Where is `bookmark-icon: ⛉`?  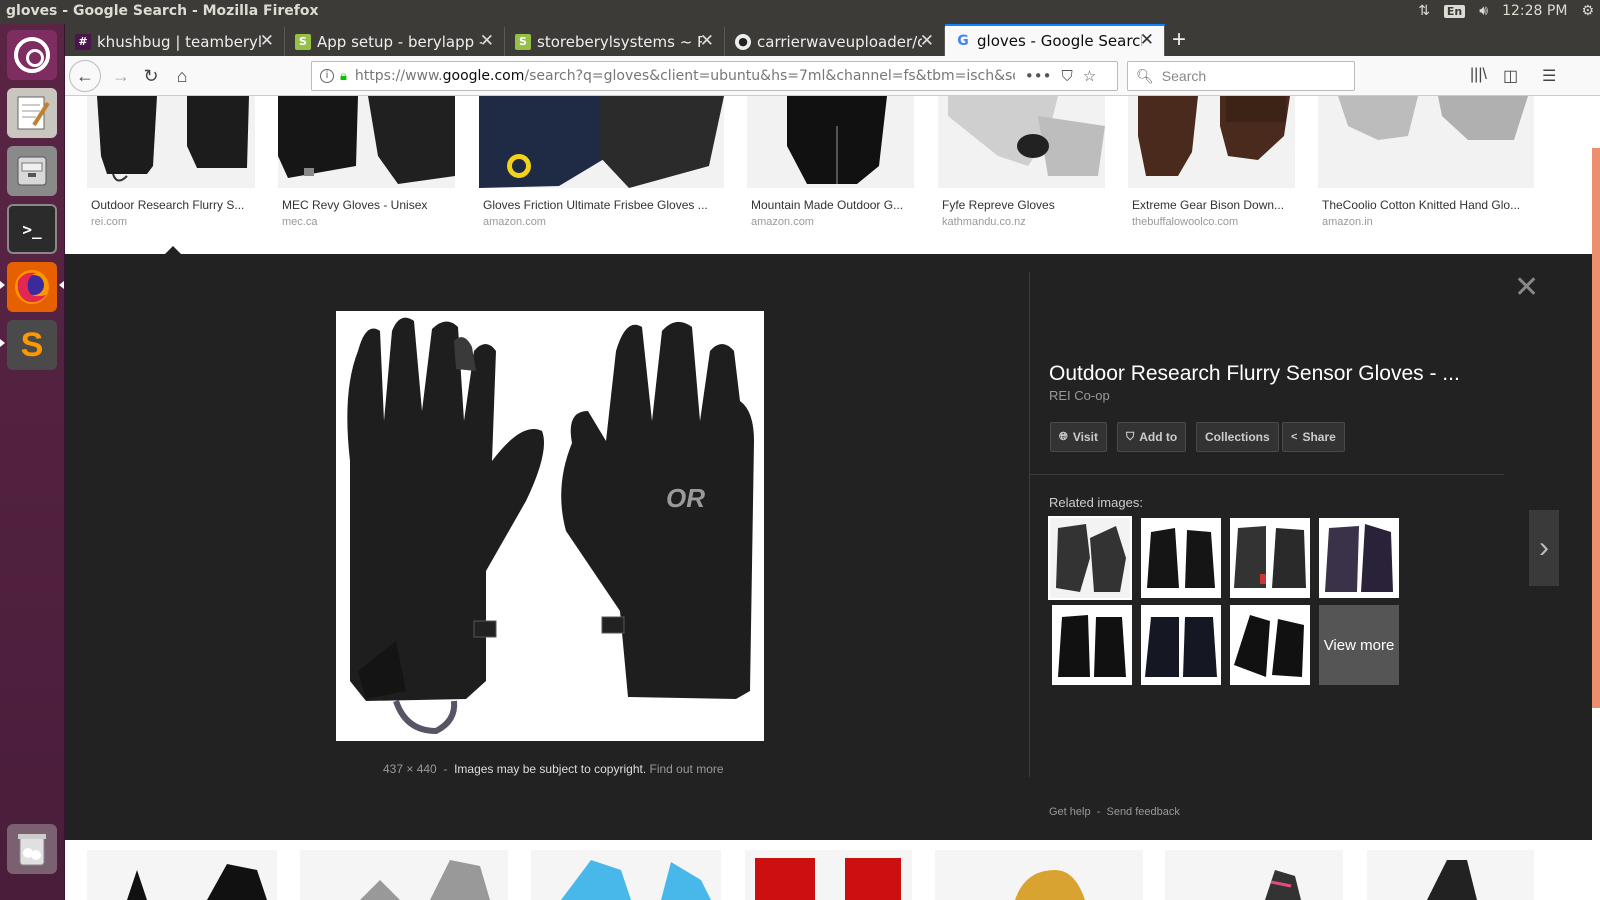
bookmark-icon: ⛉ is located at coordinates (1130, 436).